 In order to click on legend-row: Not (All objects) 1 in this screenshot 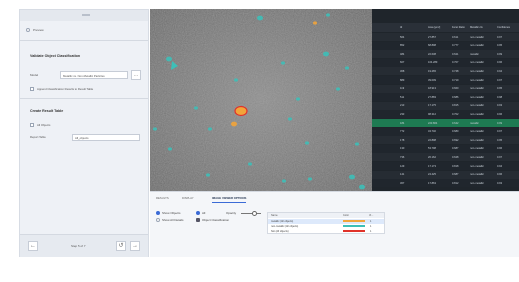, I will do `click(326, 231)`.